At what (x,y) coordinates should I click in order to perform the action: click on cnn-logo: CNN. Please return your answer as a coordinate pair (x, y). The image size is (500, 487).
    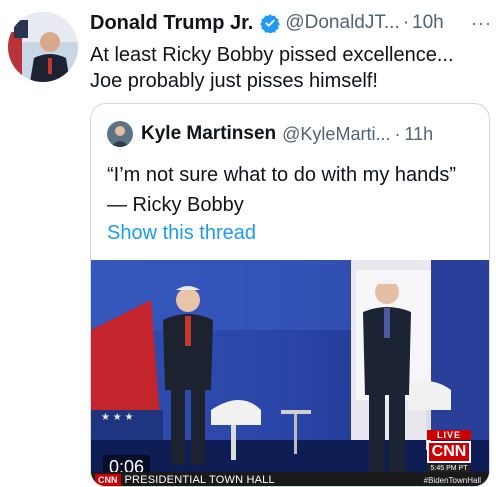
    Looking at the image, I should click on (449, 452).